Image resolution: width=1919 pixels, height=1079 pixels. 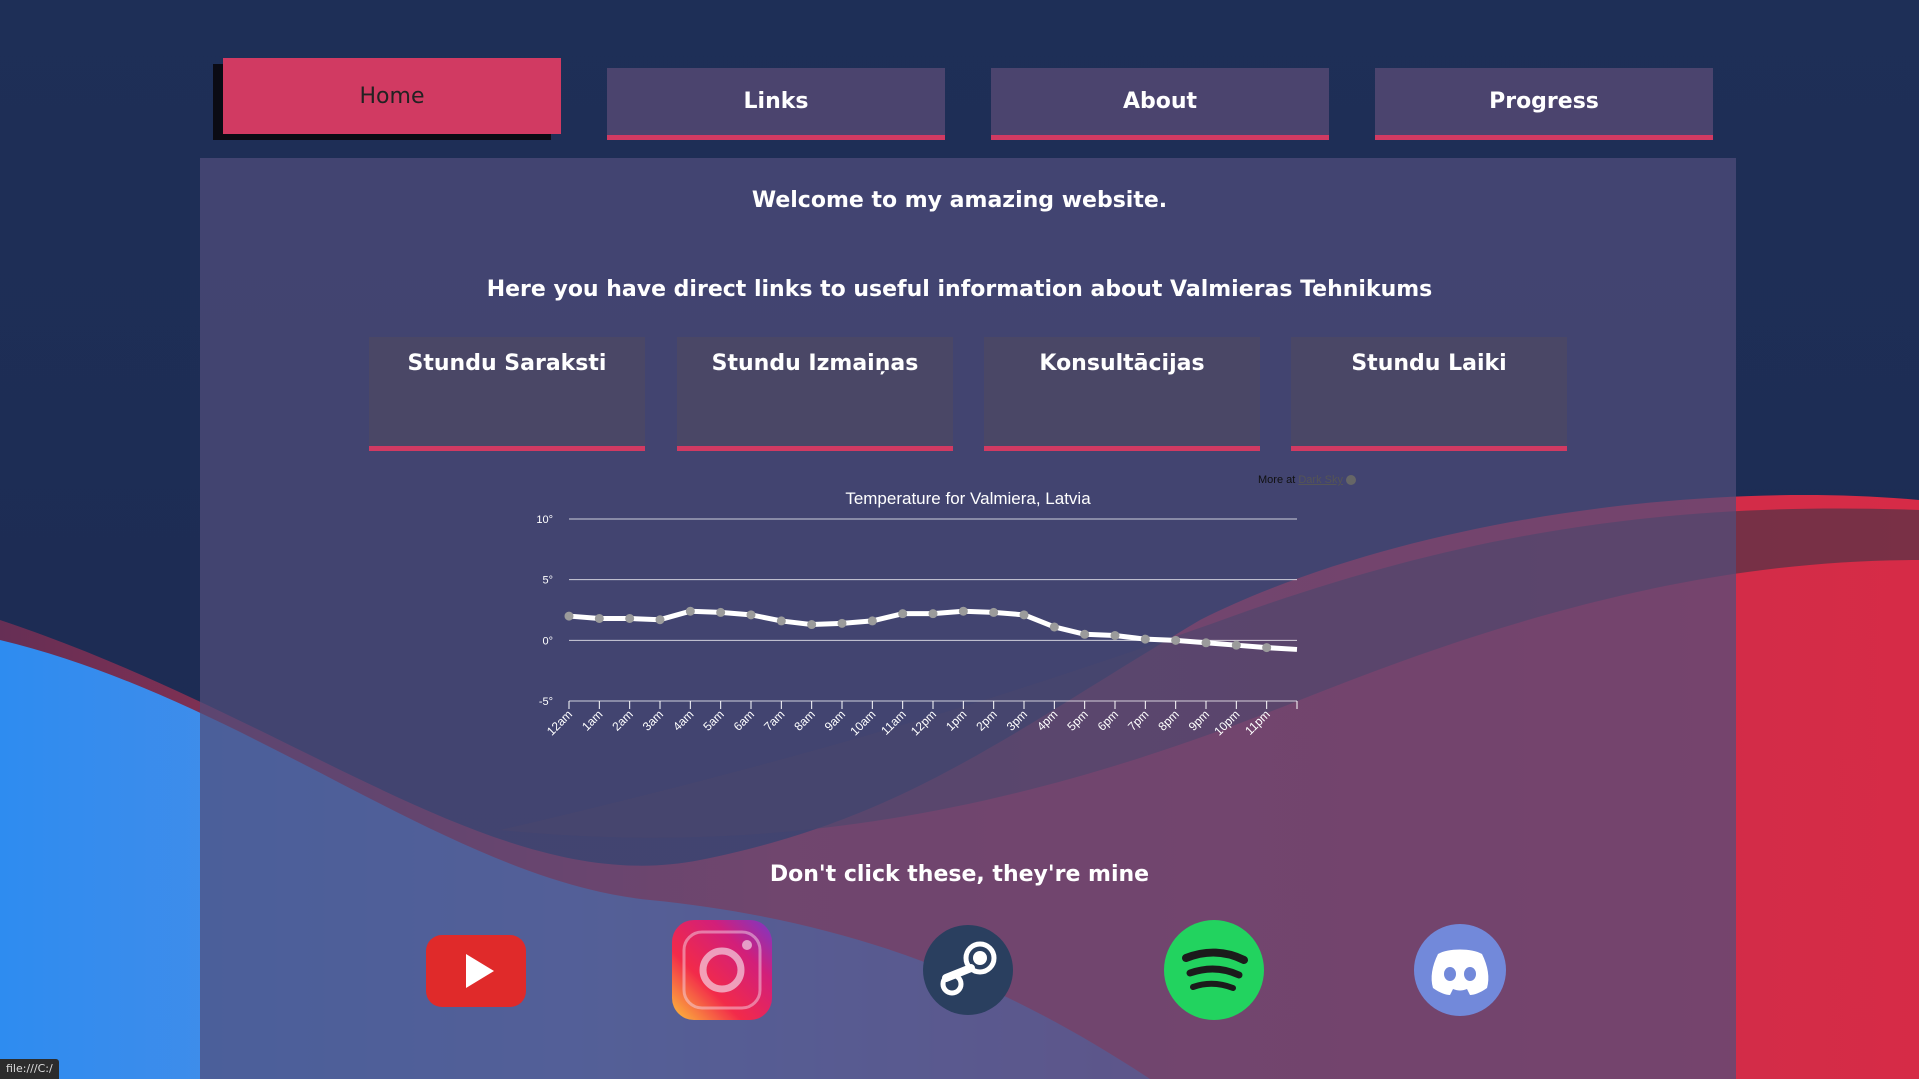 I want to click on chart-ytick-label: 10°, so click(x=544, y=520).